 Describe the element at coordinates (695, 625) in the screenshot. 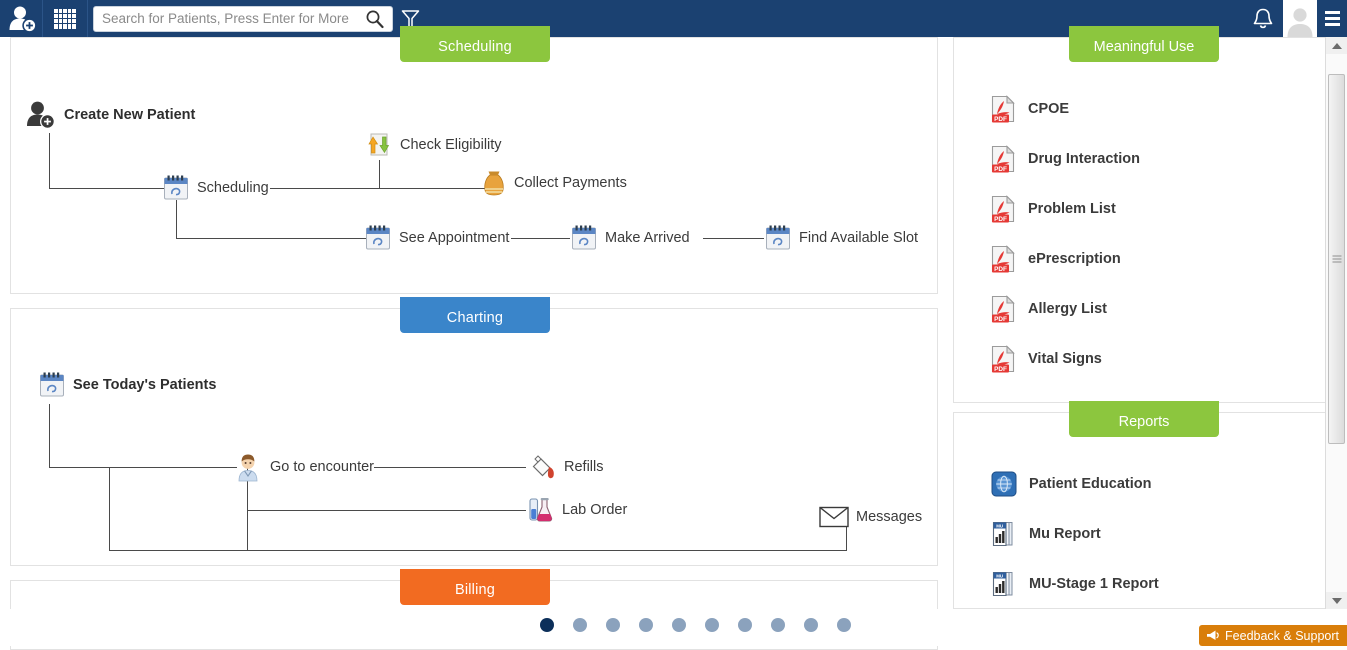

I see `pagination-dots` at that location.